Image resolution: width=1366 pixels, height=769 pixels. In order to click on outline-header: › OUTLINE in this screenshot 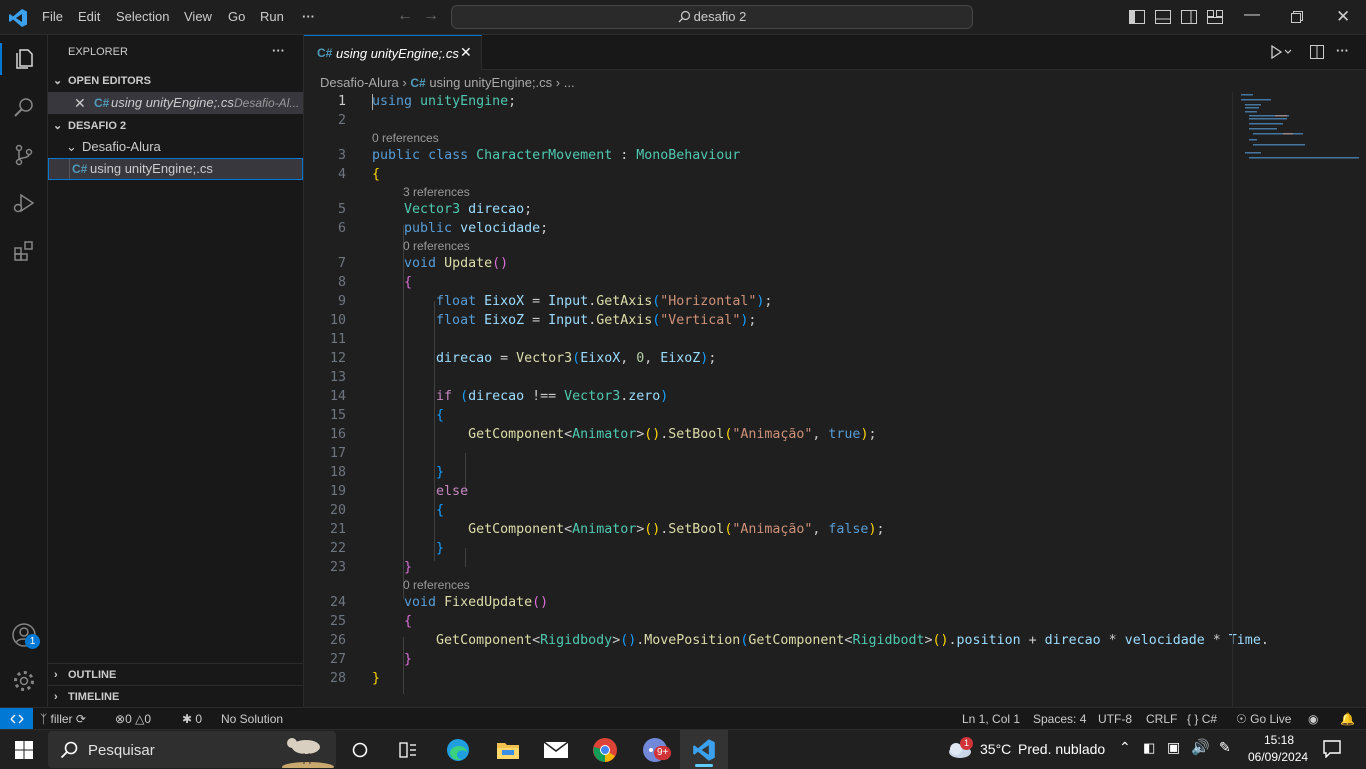, I will do `click(175, 674)`.